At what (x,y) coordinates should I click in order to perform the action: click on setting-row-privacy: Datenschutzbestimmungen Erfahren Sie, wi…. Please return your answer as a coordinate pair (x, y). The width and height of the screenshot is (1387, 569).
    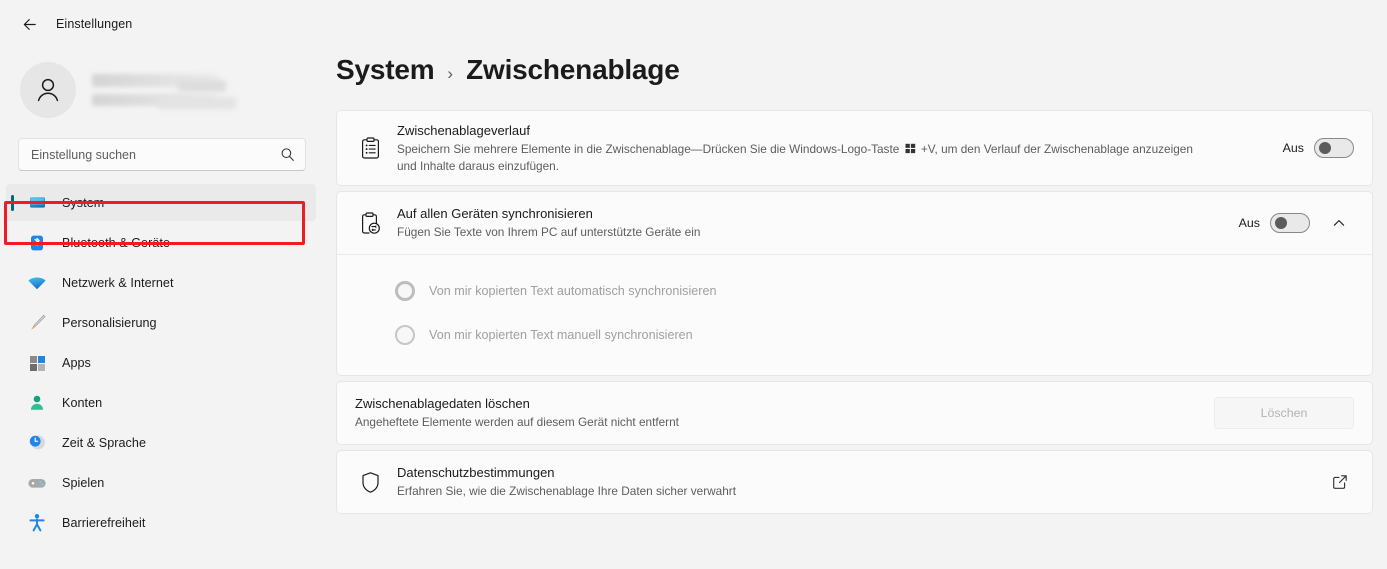
    Looking at the image, I should click on (854, 482).